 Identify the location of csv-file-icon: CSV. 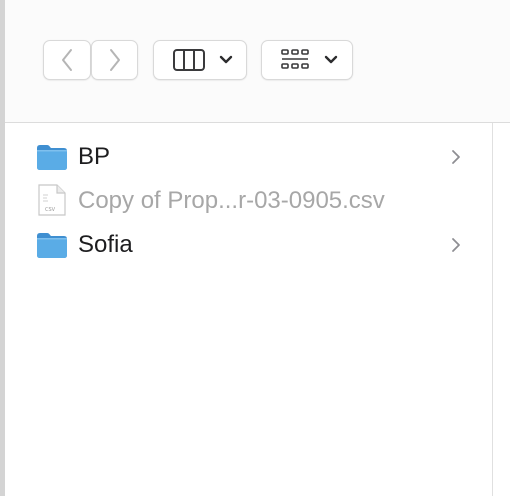
(52, 200).